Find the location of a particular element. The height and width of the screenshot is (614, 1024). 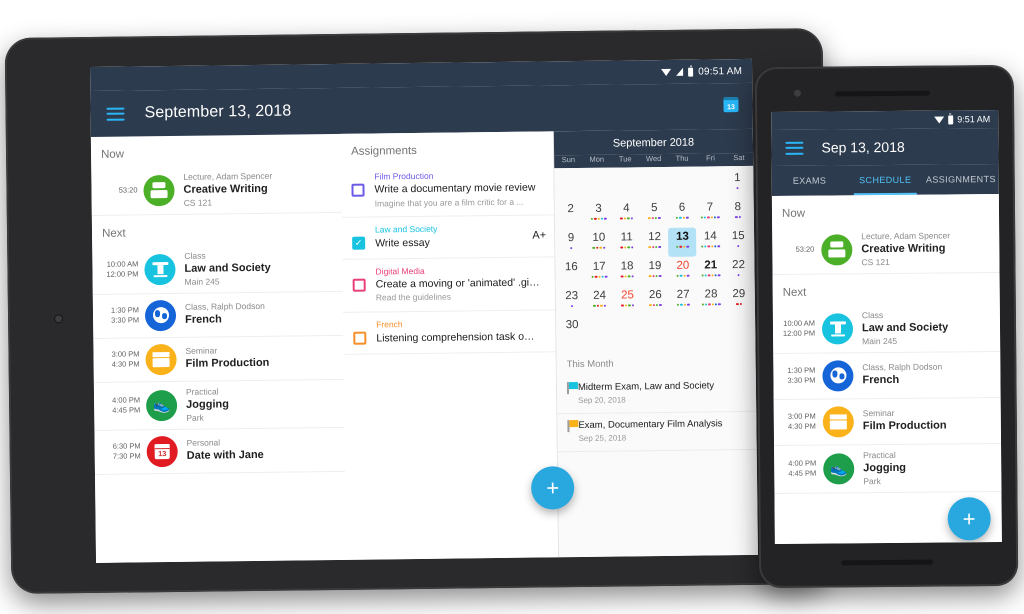

calendar-day: 28 is located at coordinates (711, 299).